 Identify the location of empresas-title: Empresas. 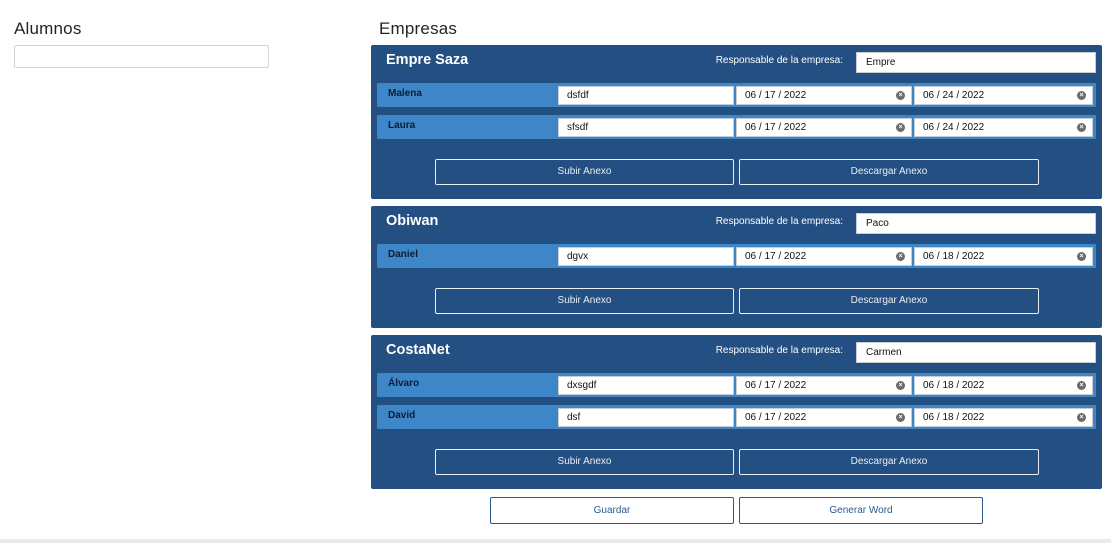
(418, 28).